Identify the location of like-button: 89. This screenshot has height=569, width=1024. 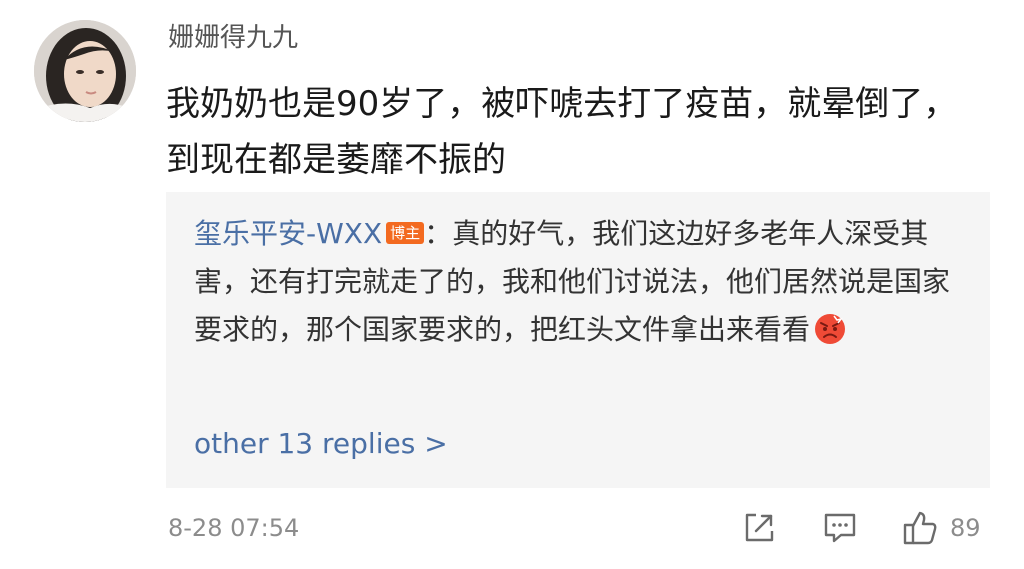
(941, 528).